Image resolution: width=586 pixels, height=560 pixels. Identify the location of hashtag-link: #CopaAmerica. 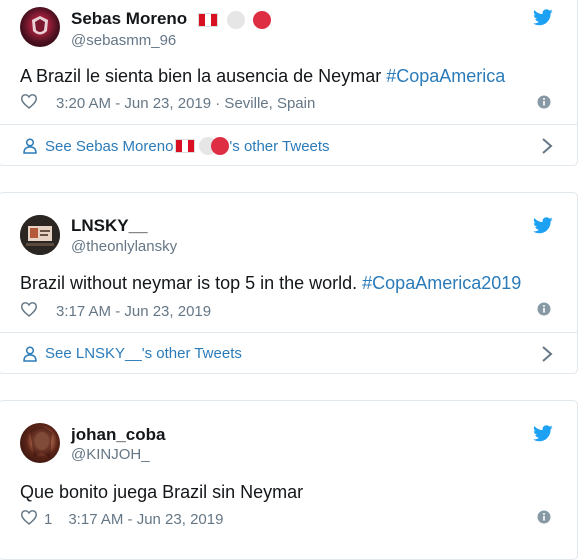
(445, 76).